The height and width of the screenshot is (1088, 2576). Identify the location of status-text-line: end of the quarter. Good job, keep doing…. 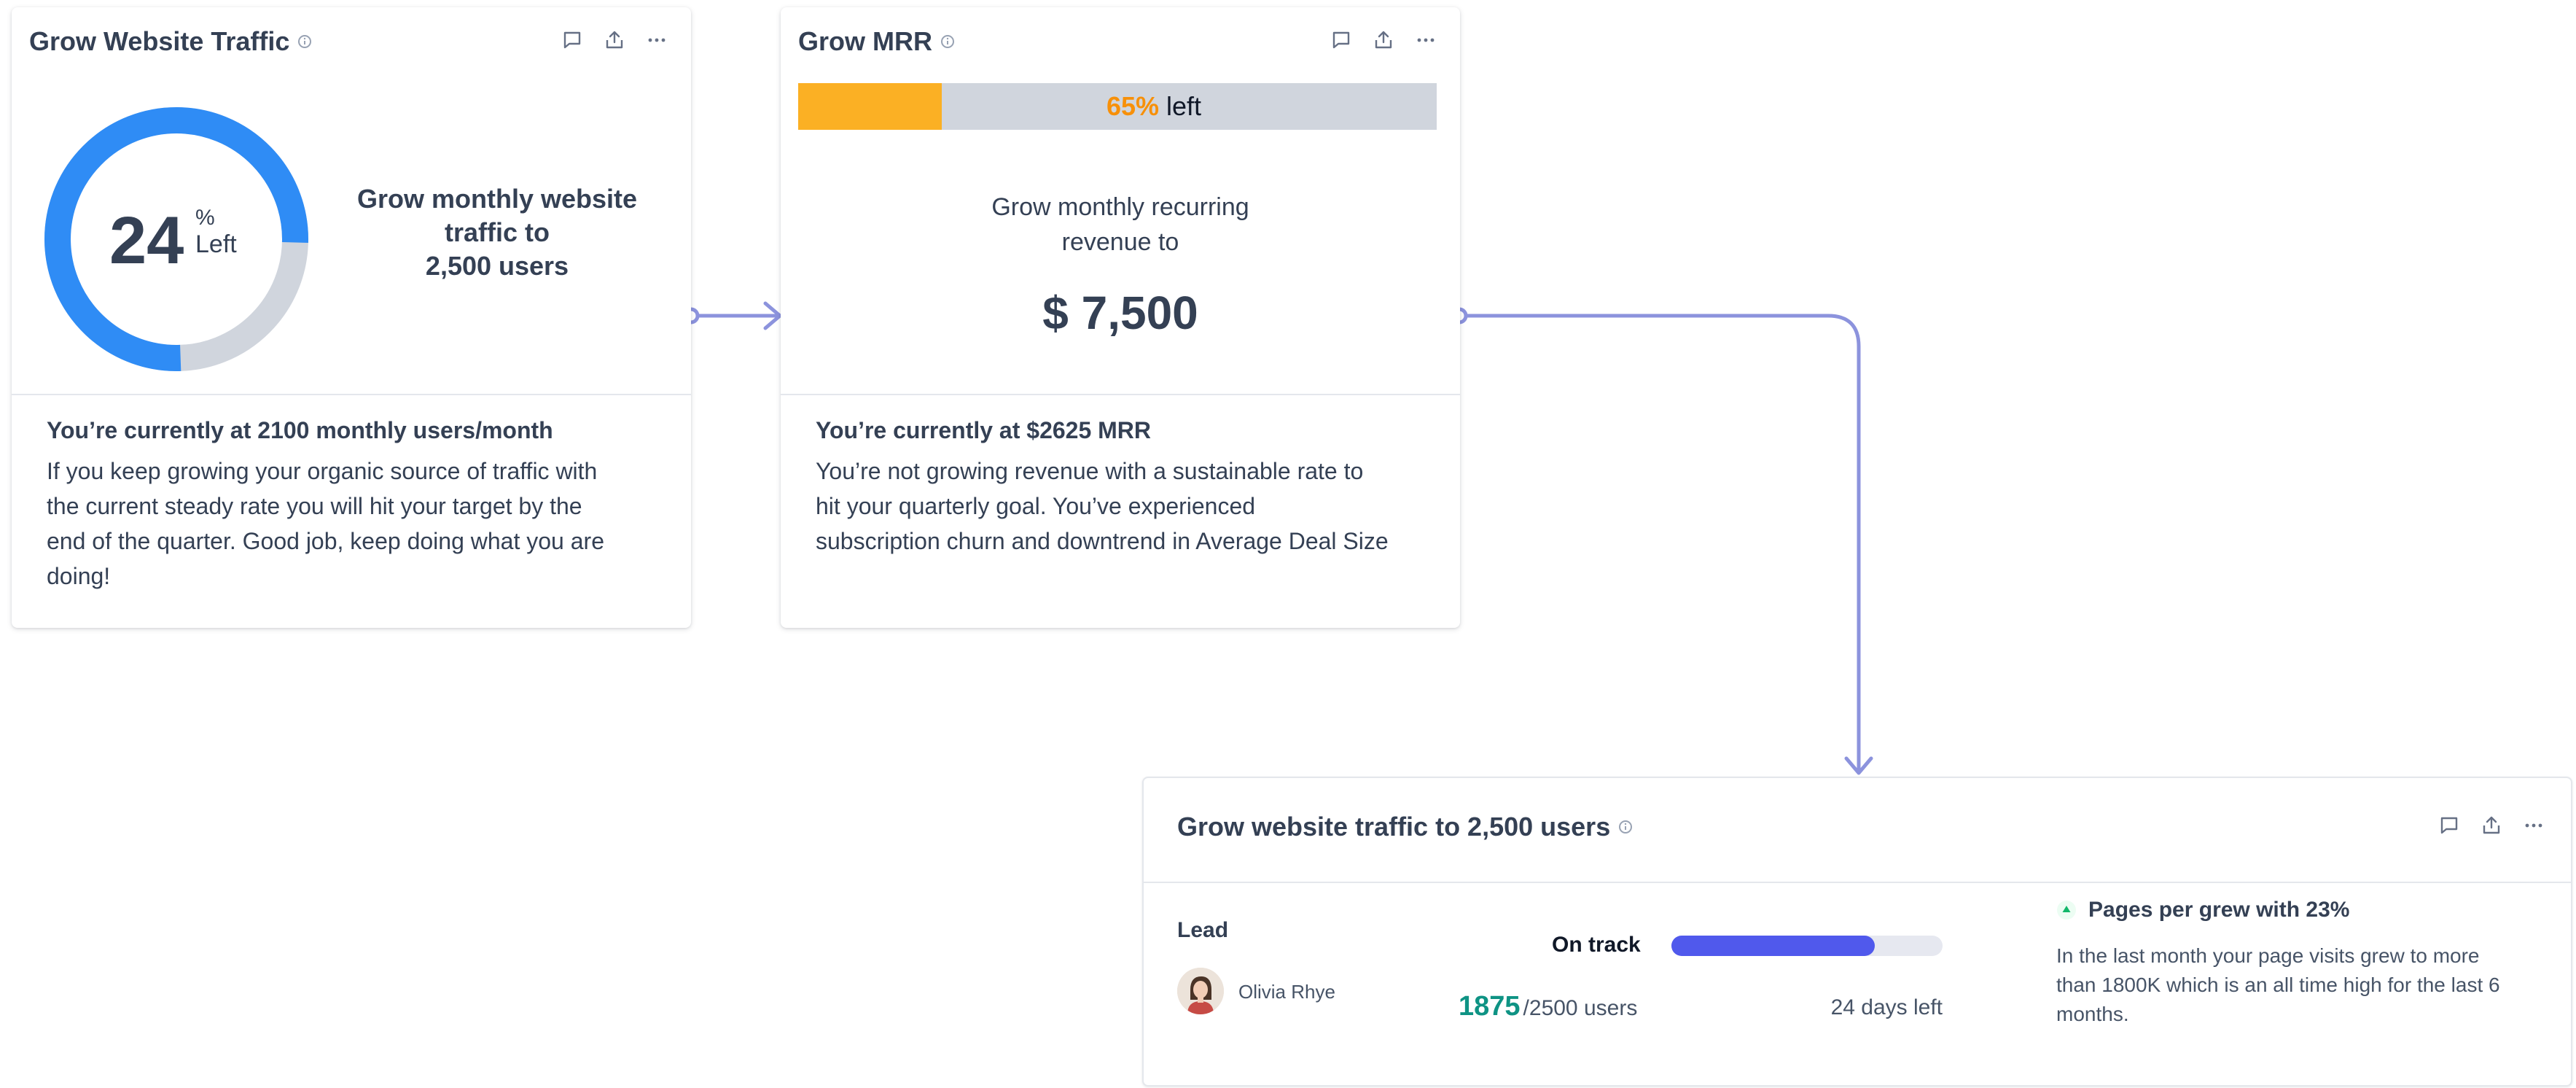
(325, 541).